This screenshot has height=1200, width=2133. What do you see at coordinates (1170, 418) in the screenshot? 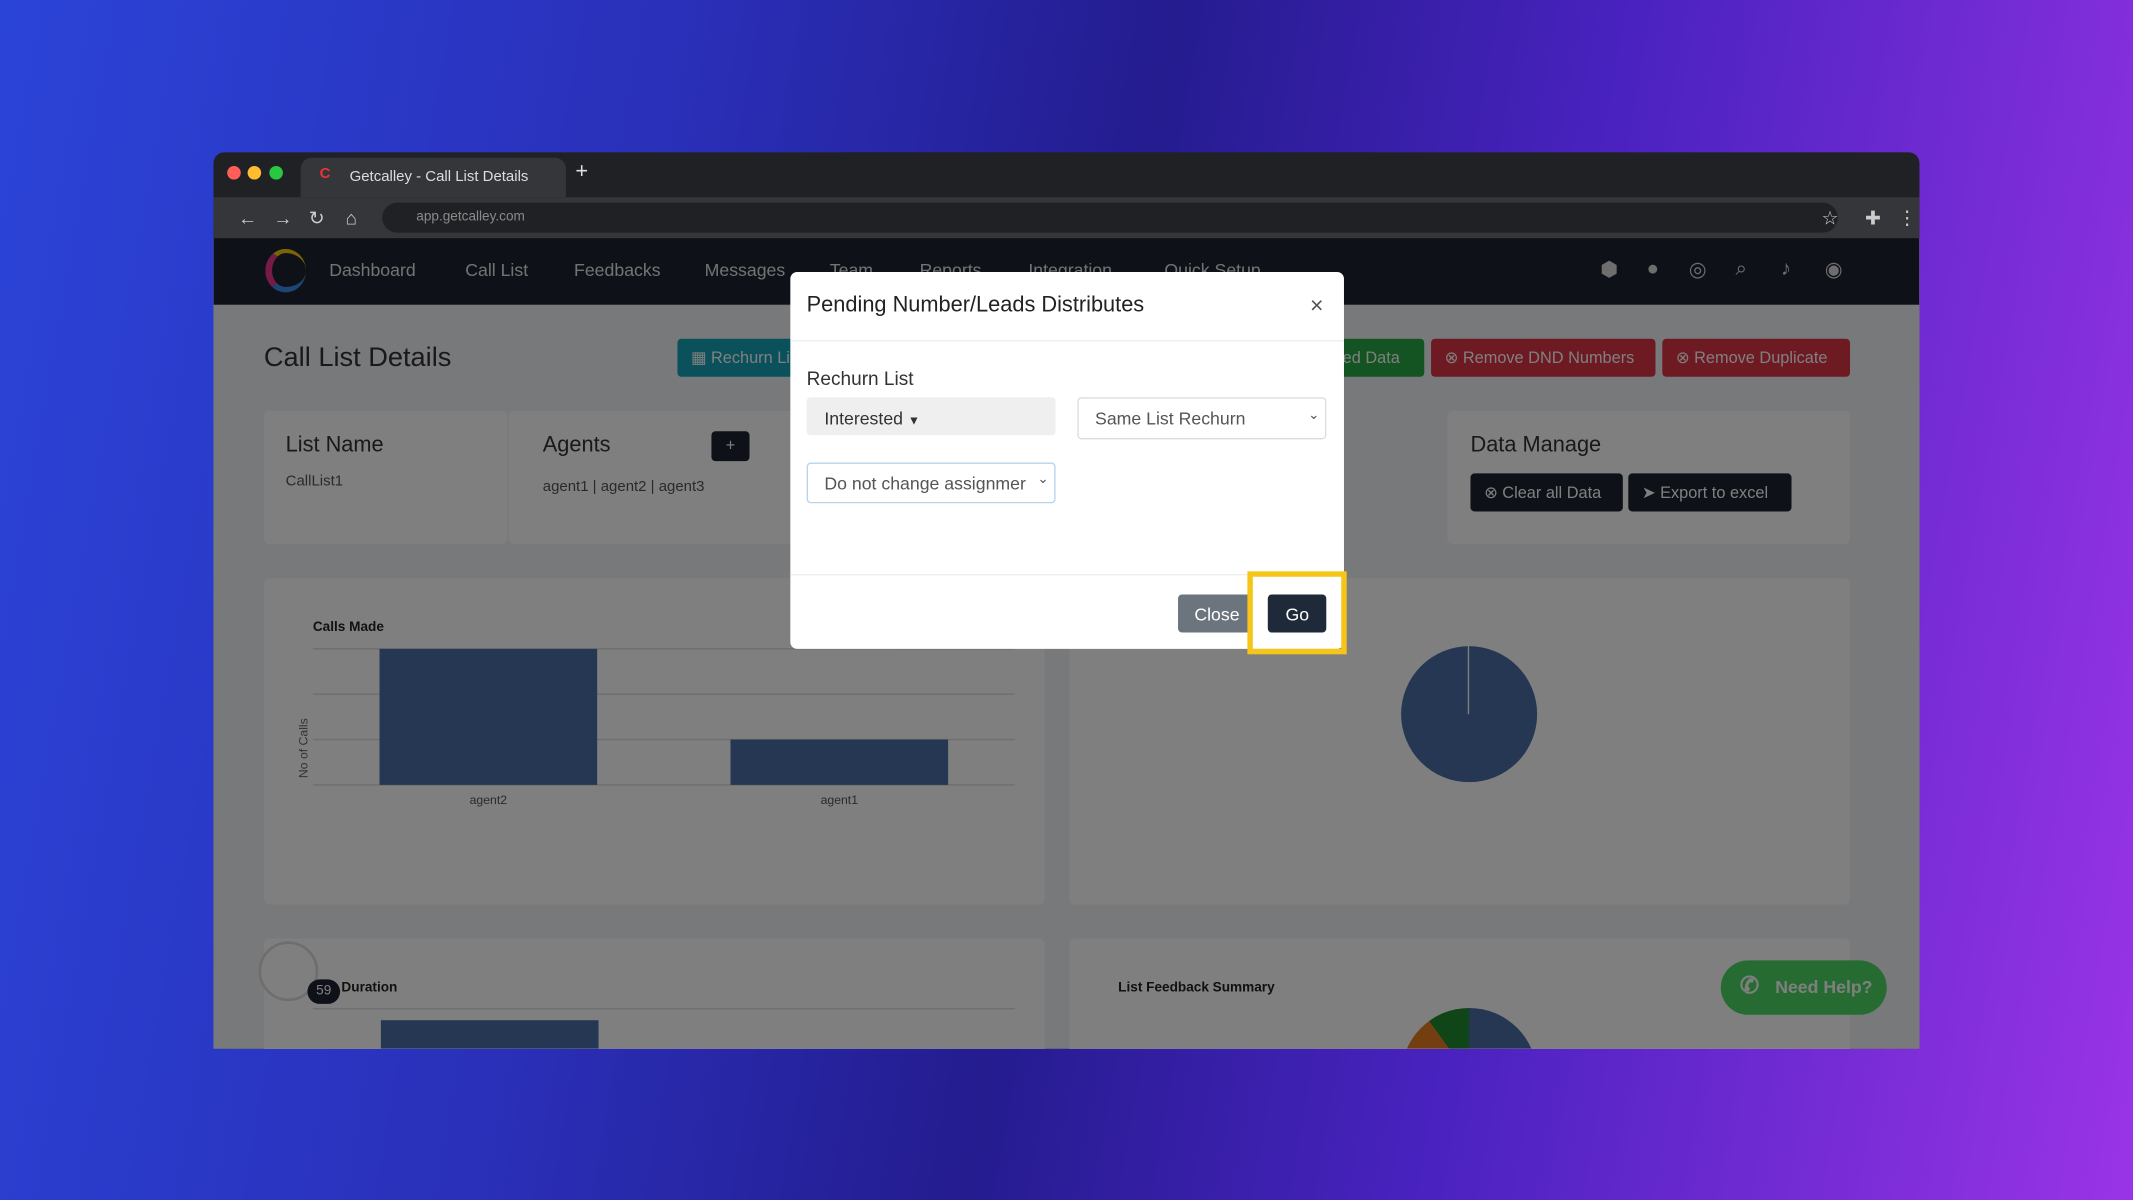
I see `rechurn-type-value: Same List Rechurn` at bounding box center [1170, 418].